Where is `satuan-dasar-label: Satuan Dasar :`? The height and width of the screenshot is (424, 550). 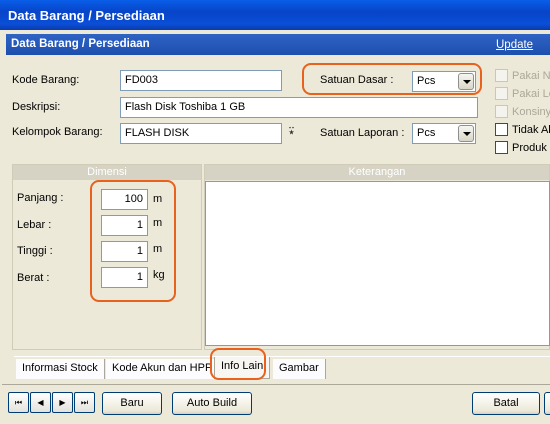
satuan-dasar-label: Satuan Dasar : is located at coordinates (357, 80).